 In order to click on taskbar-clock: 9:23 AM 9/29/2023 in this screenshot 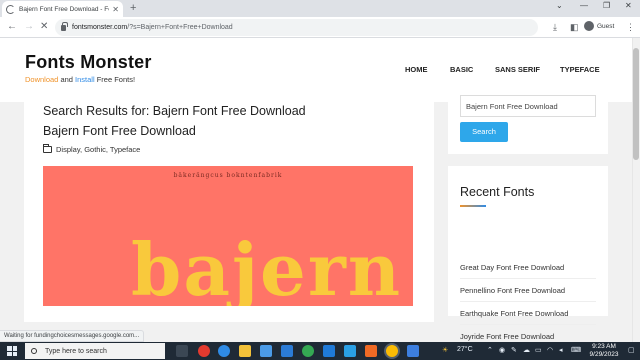, I will do `click(604, 351)`.